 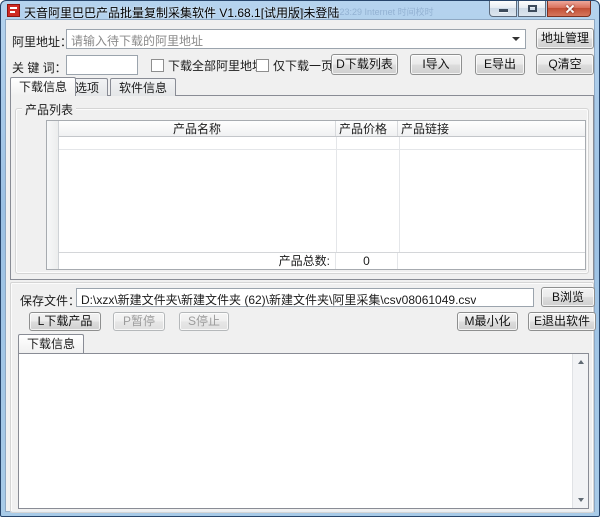 I want to click on total-label: 产品总数:, so click(x=197, y=261).